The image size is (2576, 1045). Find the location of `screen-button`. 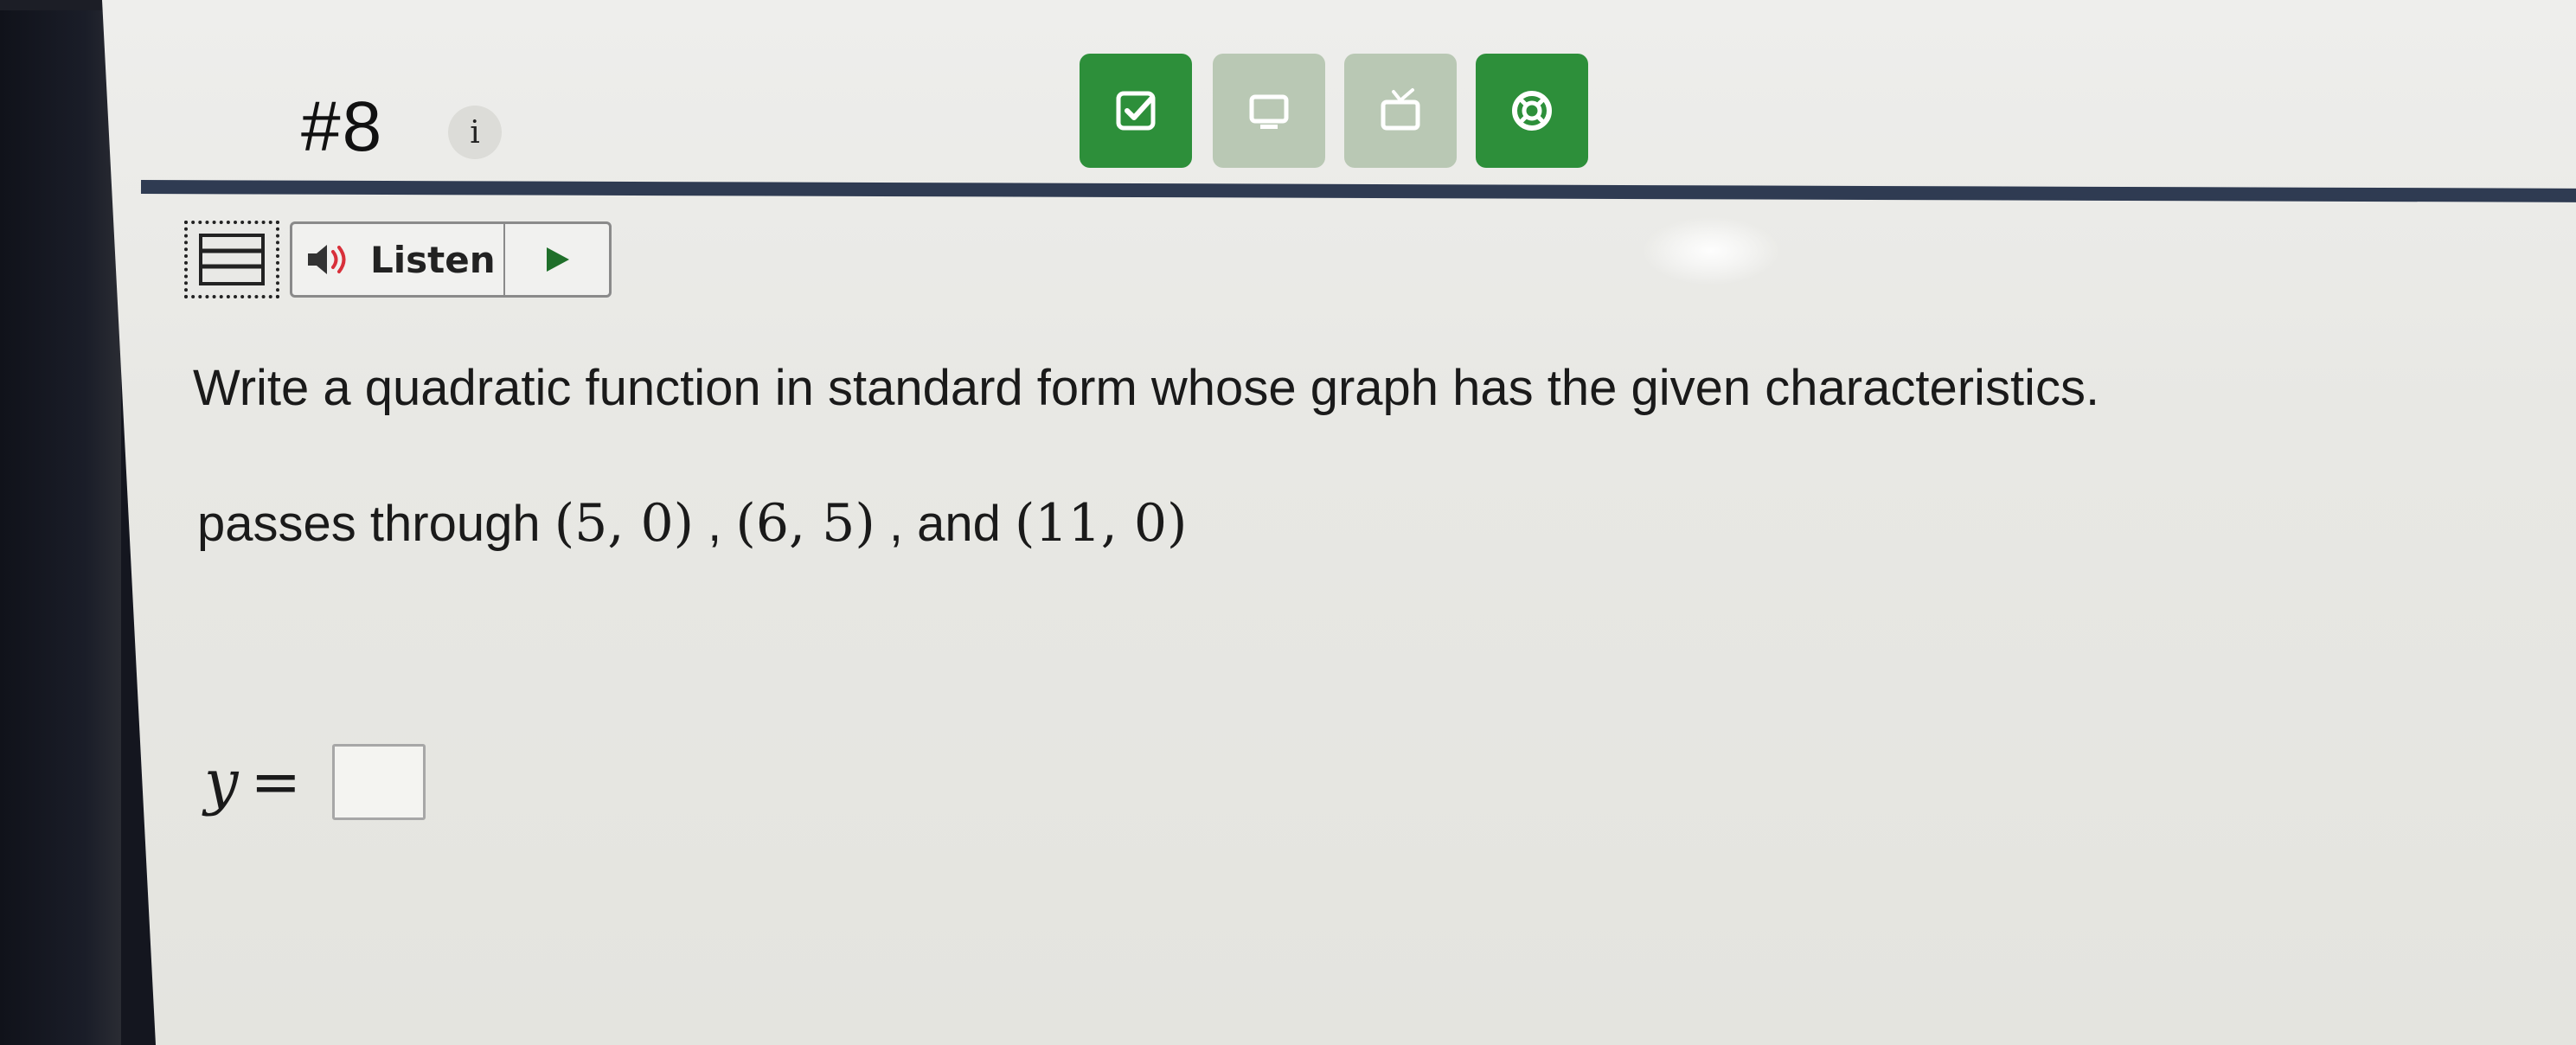

screen-button is located at coordinates (1269, 111).